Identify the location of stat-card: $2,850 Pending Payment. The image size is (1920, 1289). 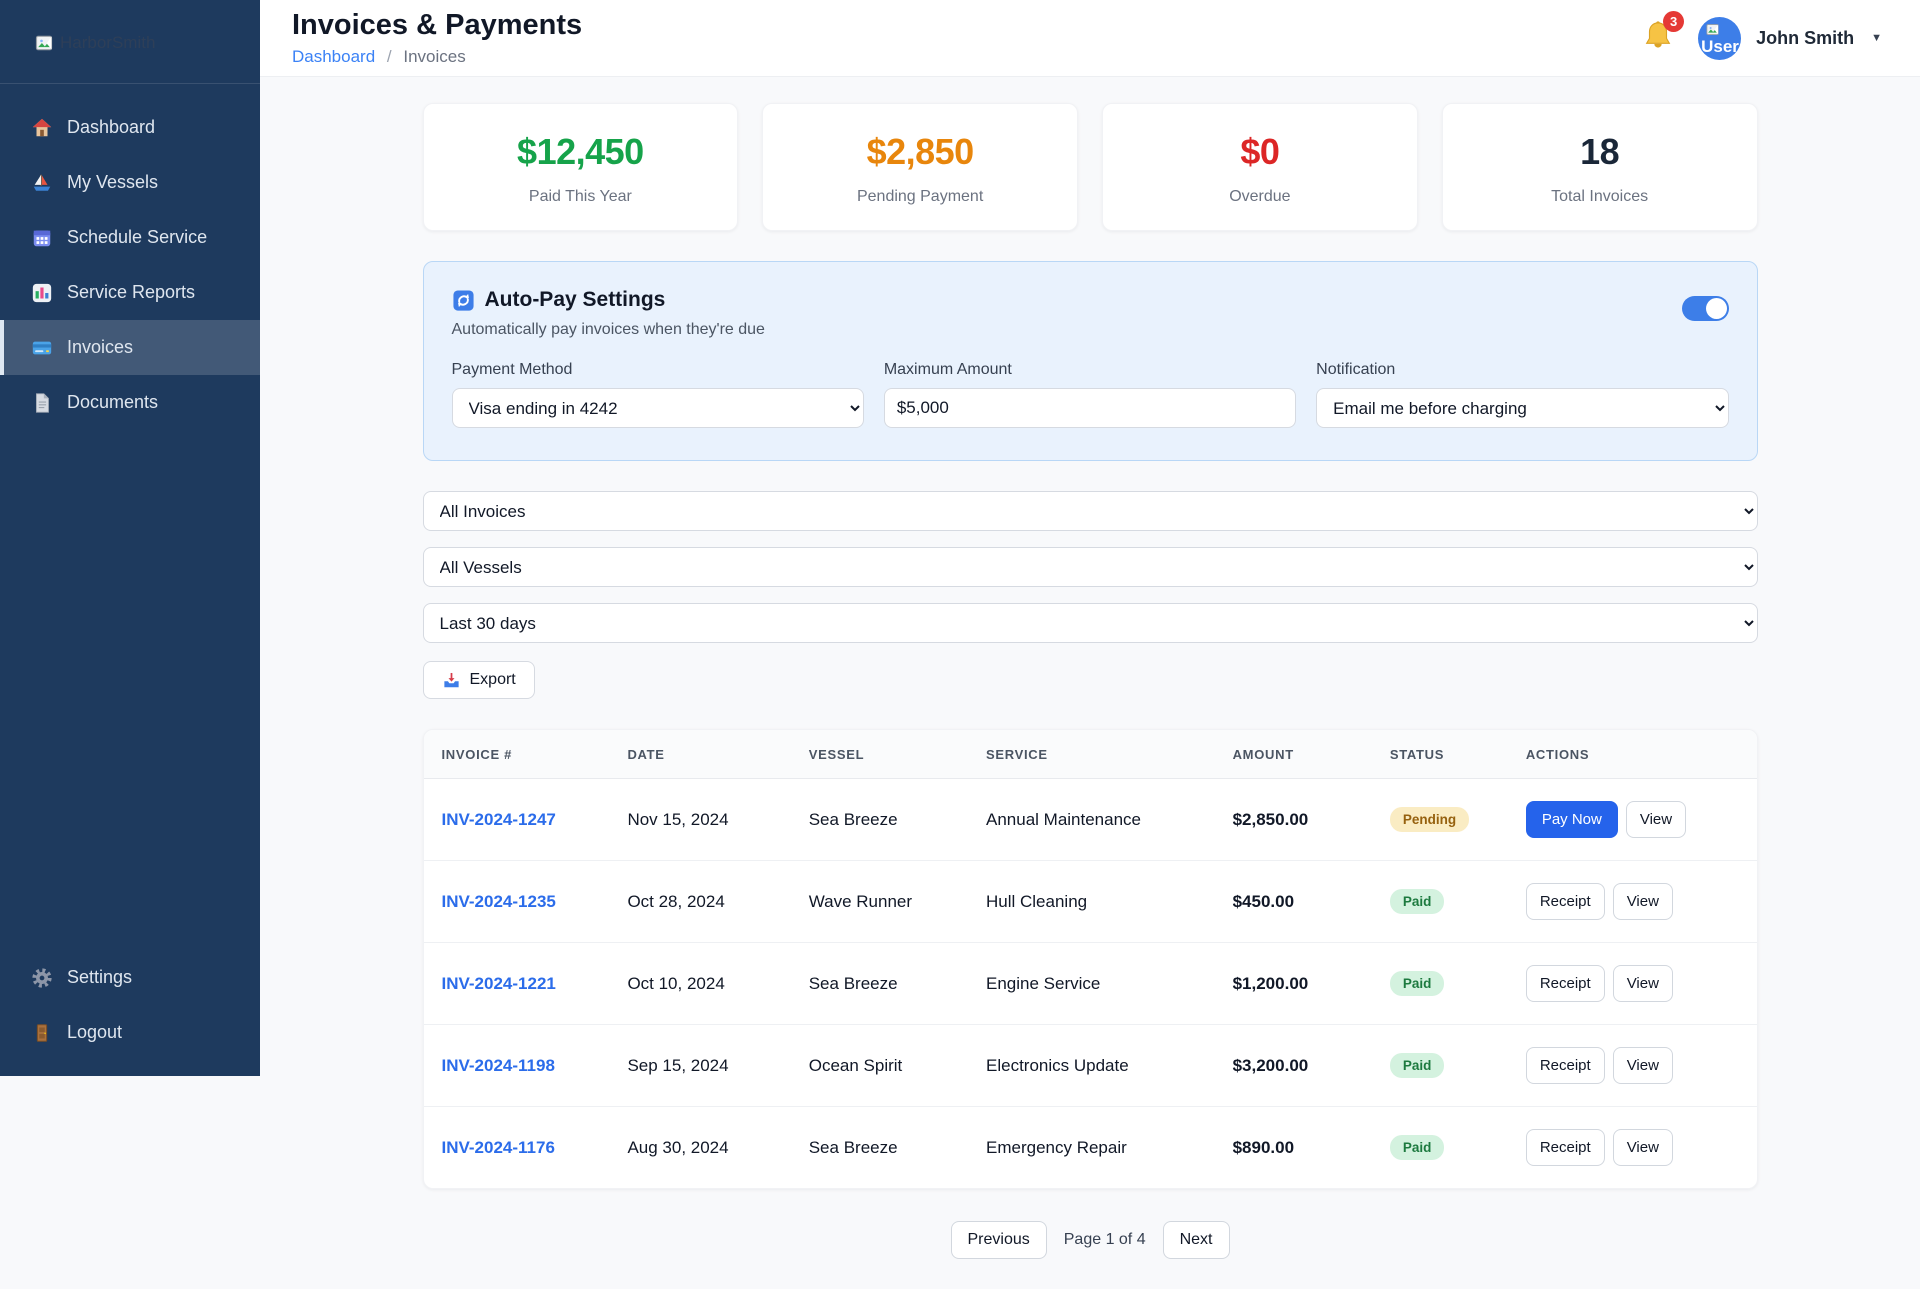
(920, 167).